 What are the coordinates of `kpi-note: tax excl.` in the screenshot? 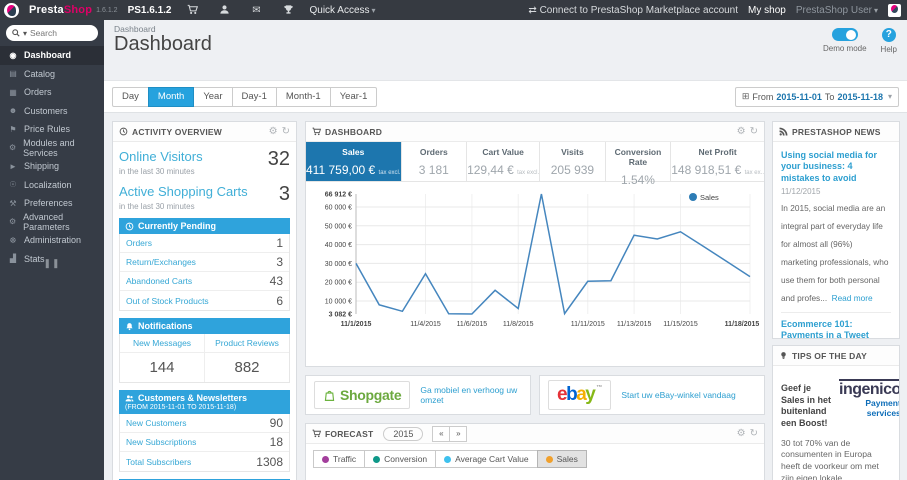 It's located at (528, 173).